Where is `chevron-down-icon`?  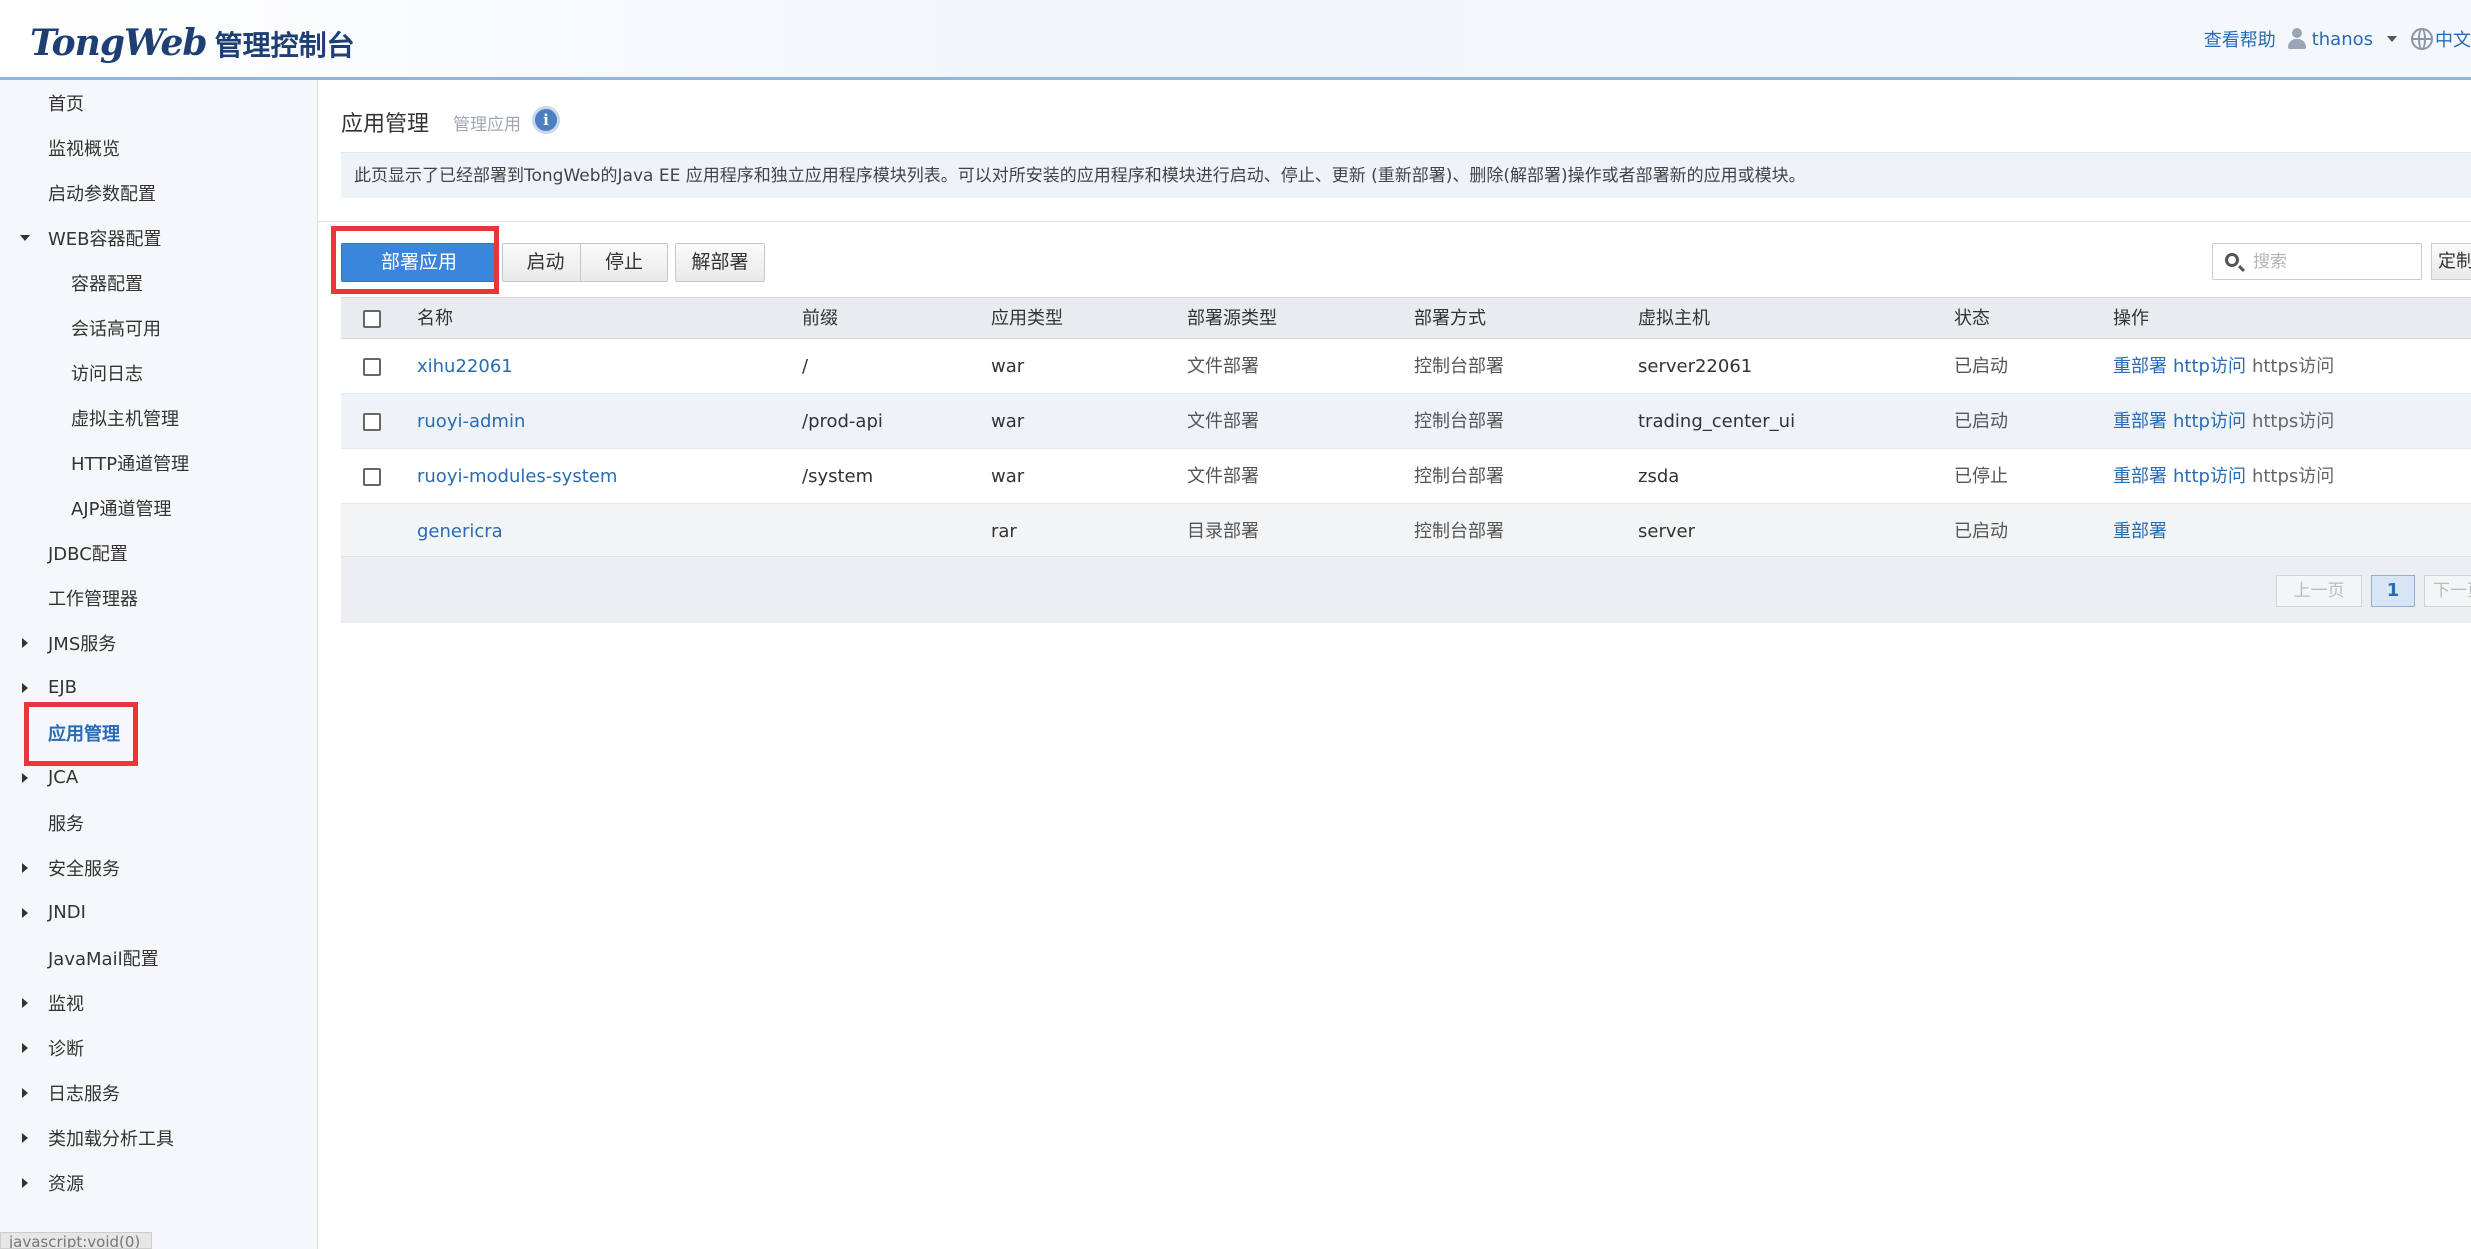 chevron-down-icon is located at coordinates (2392, 39).